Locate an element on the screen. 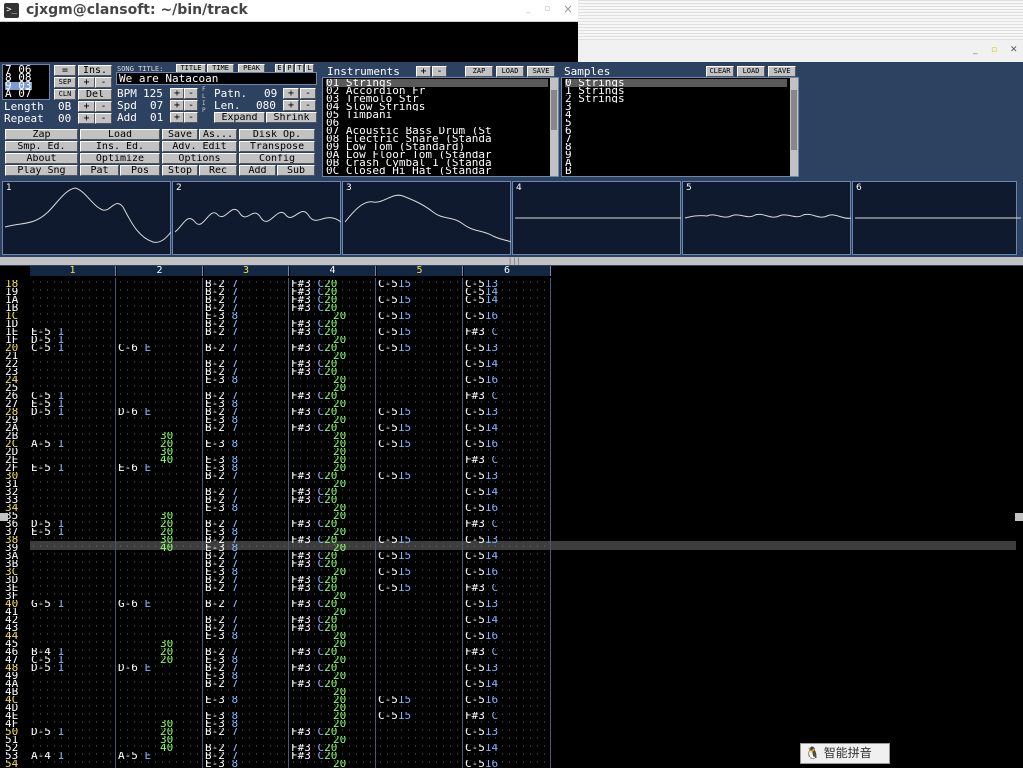 This screenshot has width=1023, height=768. row-number: 3A is located at coordinates (17, 556).